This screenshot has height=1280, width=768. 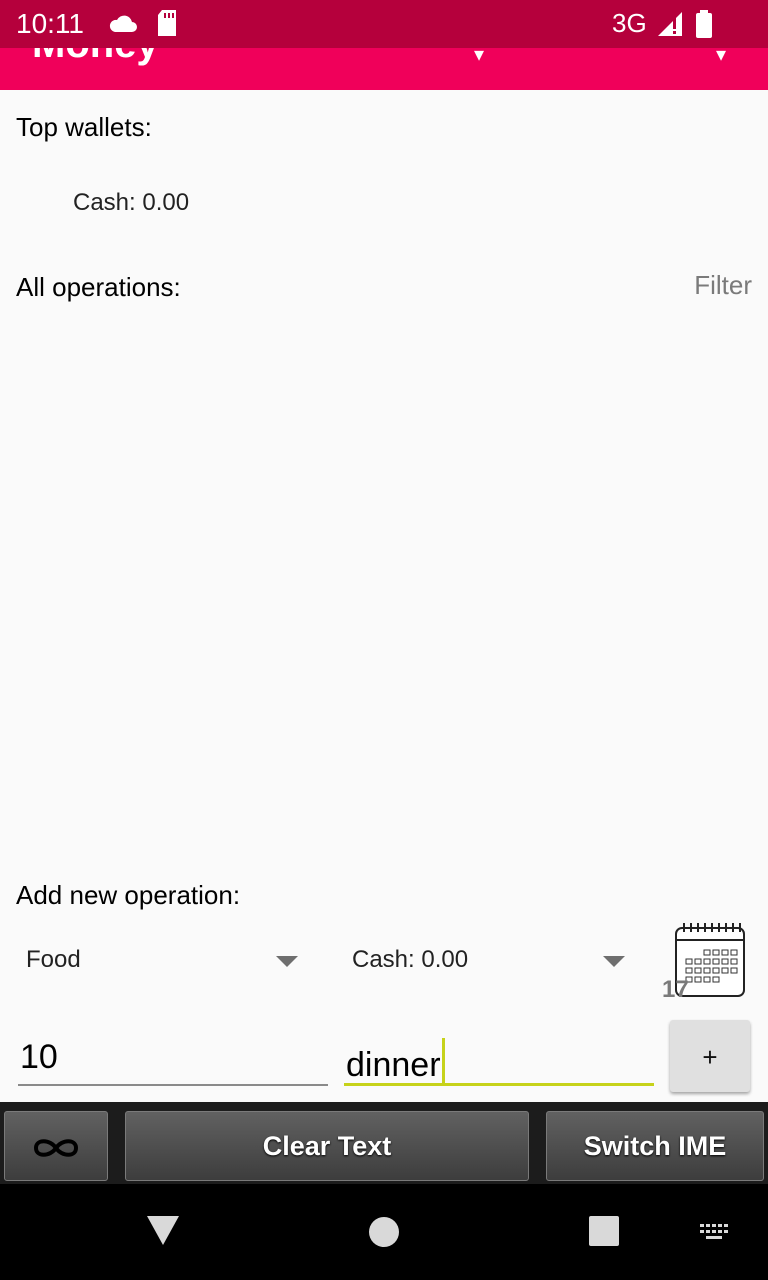 What do you see at coordinates (163, 1232) in the screenshot?
I see `back-icon` at bounding box center [163, 1232].